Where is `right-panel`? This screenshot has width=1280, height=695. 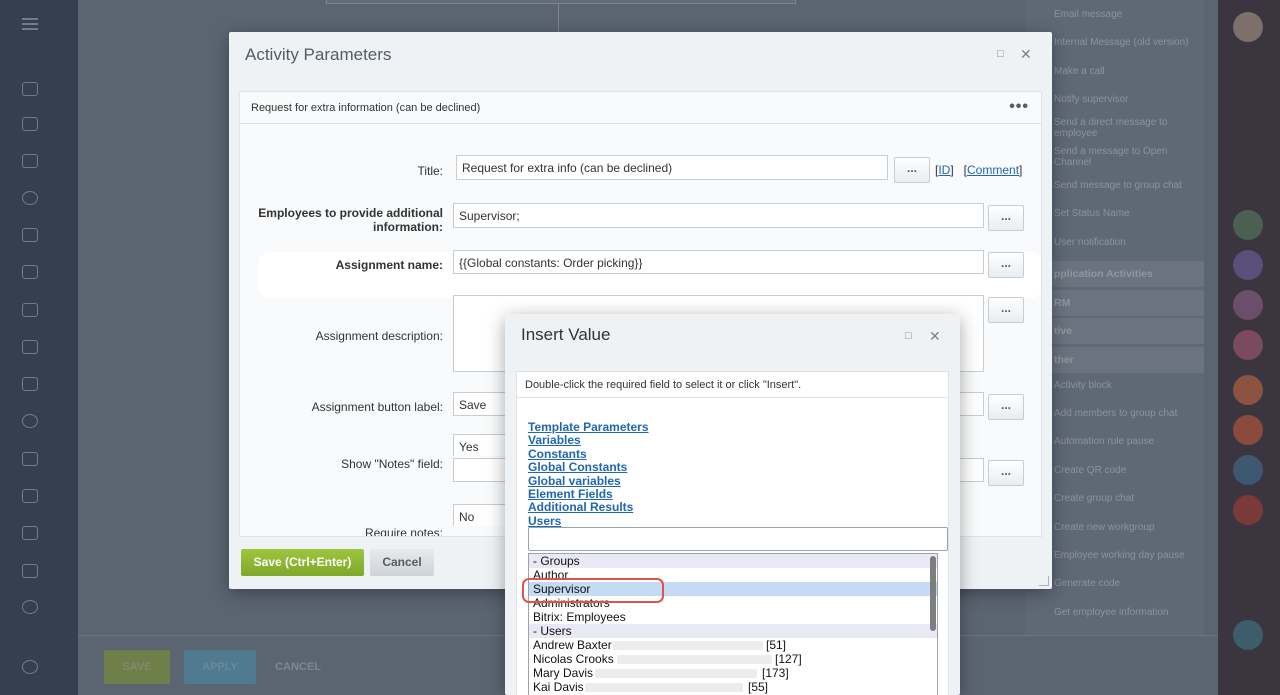 right-panel is located at coordinates (1249, 347).